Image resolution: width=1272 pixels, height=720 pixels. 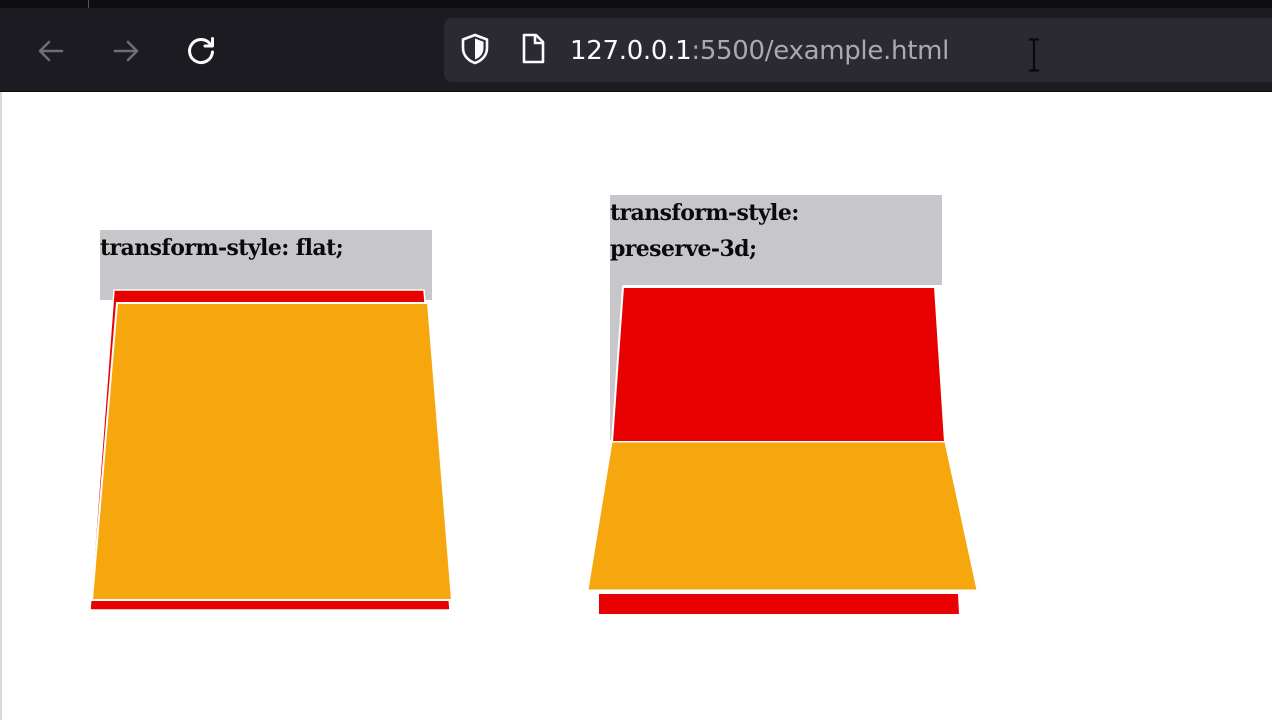 I want to click on url-bar: 127.0.0.1:5500/example.html, so click(x=858, y=50).